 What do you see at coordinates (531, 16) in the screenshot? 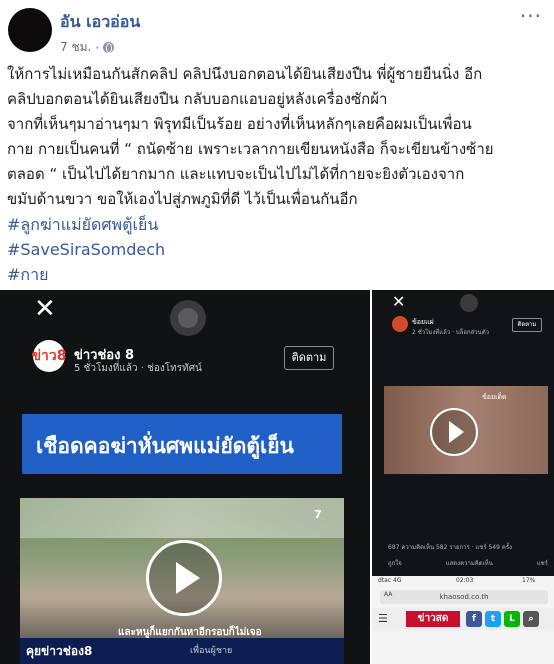
I see `more-options-icon: ···` at bounding box center [531, 16].